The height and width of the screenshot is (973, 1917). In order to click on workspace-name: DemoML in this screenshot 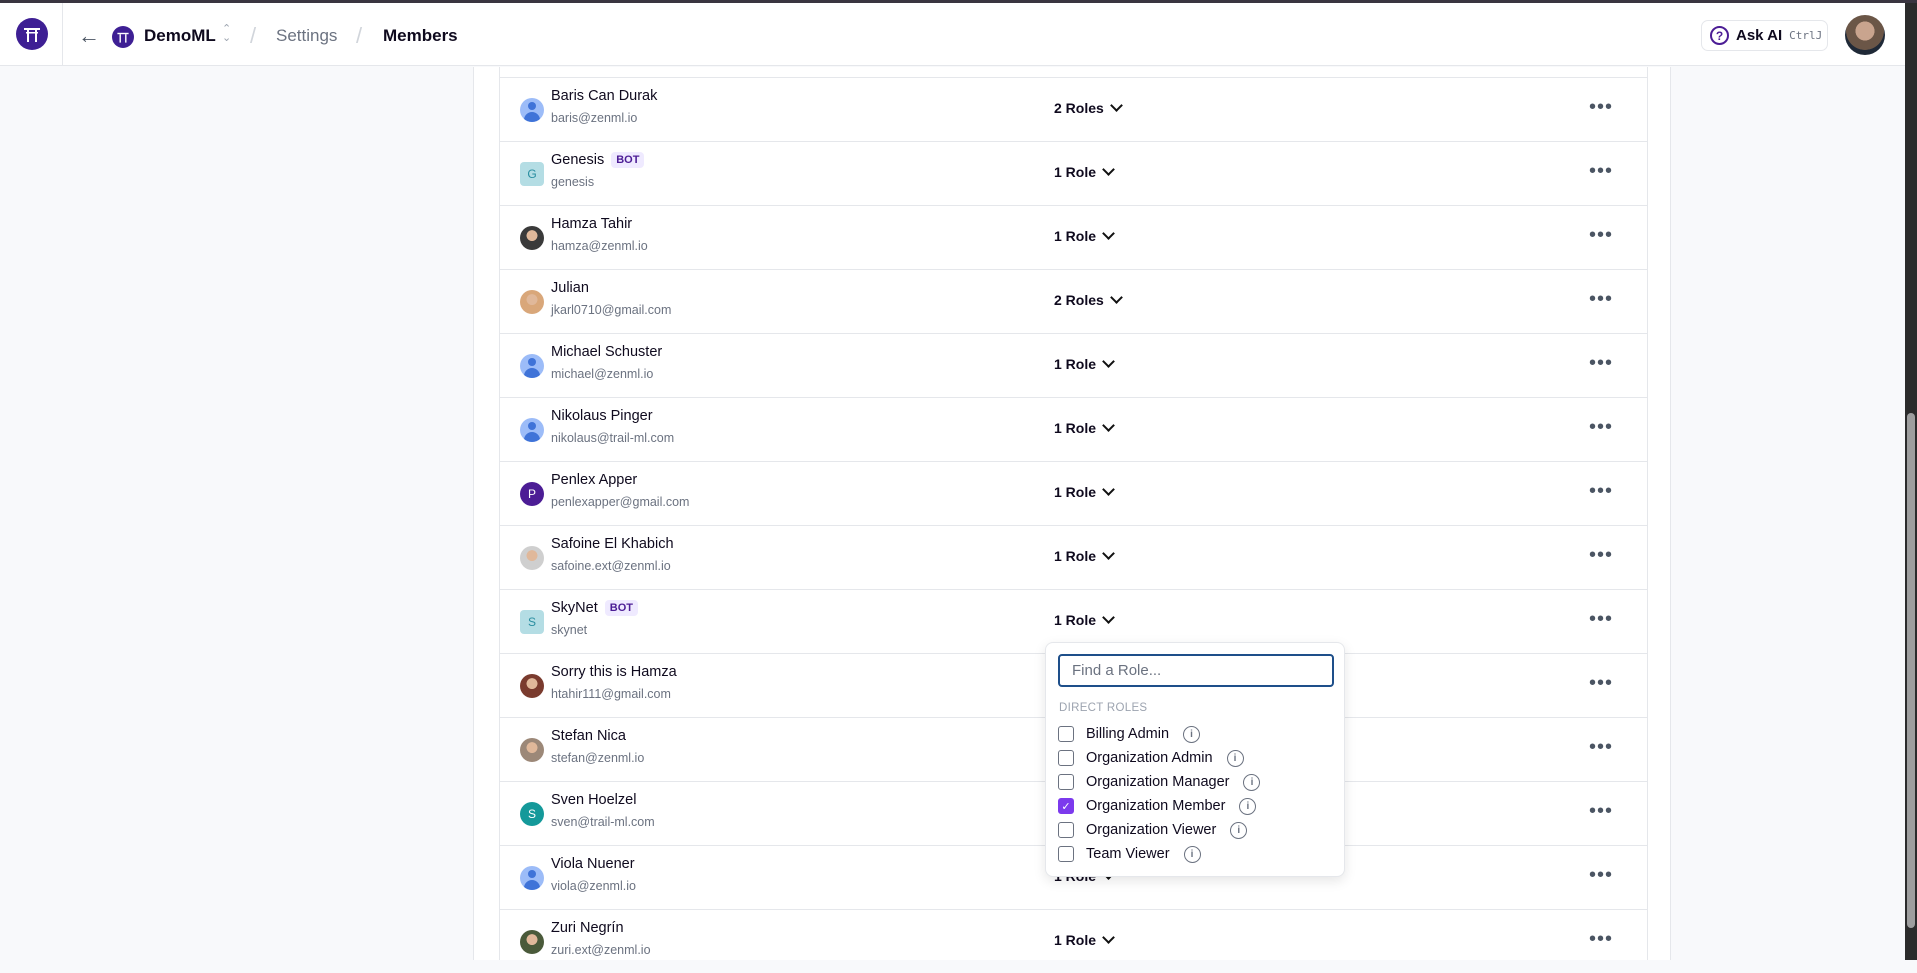, I will do `click(180, 36)`.